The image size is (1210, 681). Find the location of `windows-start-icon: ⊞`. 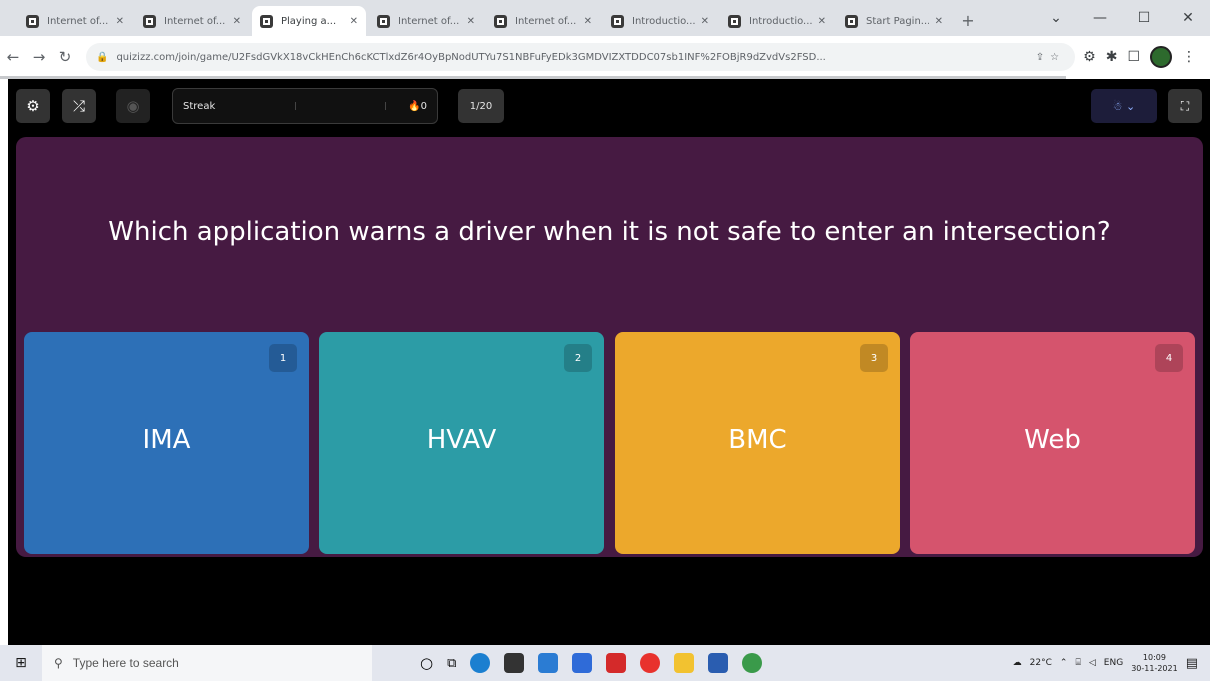

windows-start-icon: ⊞ is located at coordinates (21, 663).